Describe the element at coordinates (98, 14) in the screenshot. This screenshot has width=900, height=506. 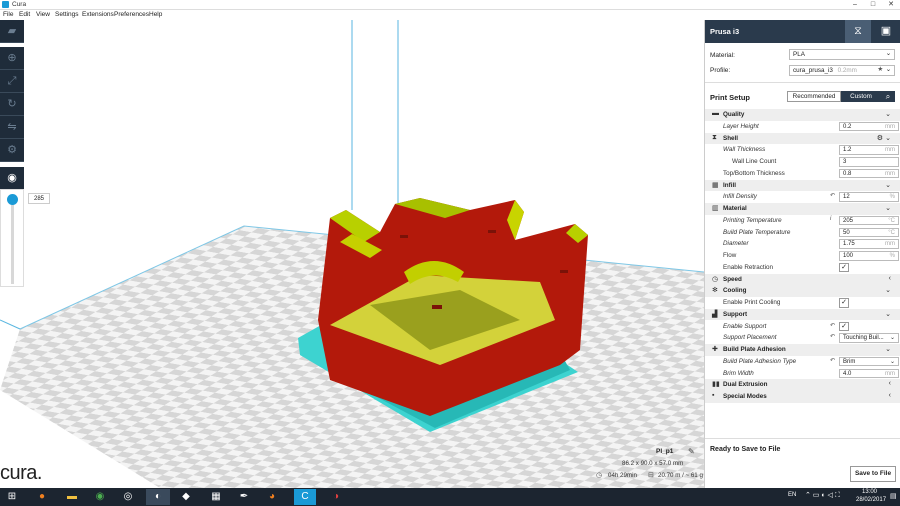
I see `menu-extensions: Extensions` at that location.